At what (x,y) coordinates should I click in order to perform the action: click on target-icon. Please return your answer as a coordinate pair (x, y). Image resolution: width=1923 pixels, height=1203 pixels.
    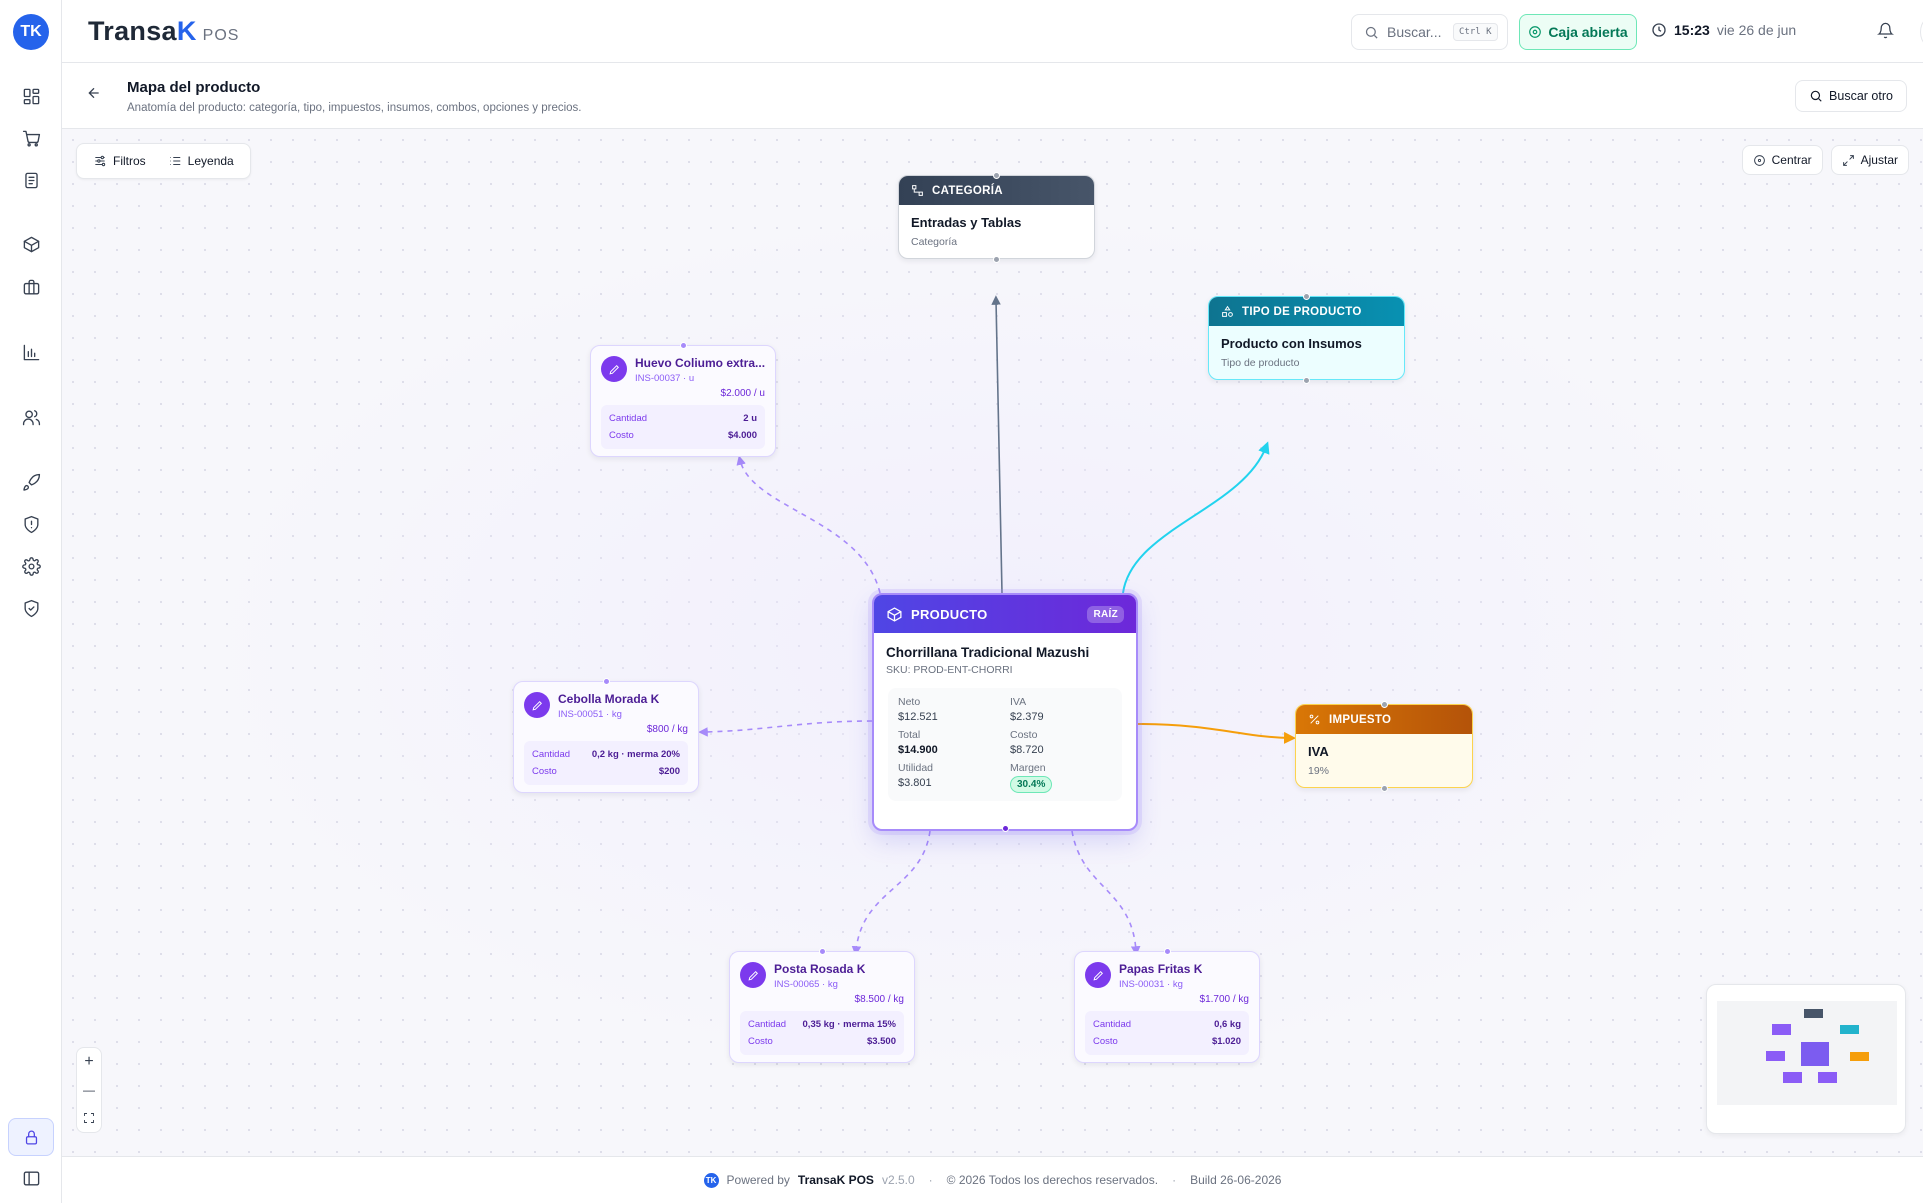
    Looking at the image, I should click on (1759, 160).